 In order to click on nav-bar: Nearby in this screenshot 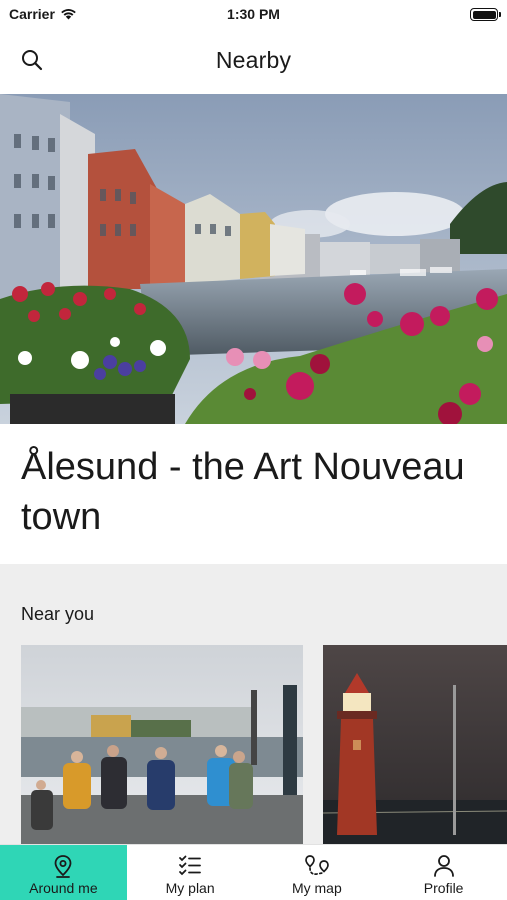, I will do `click(253, 60)`.